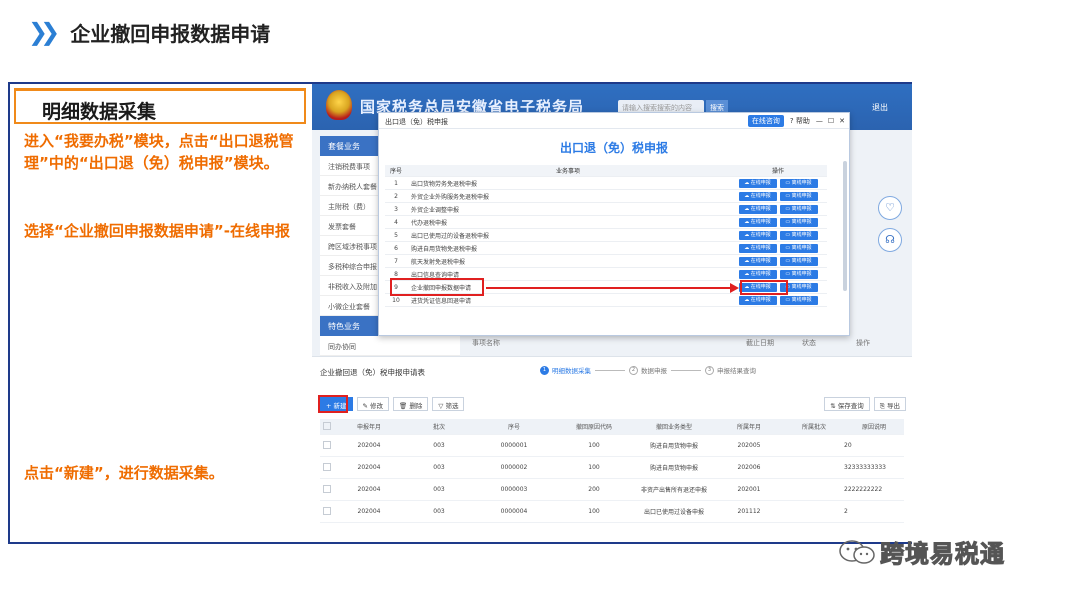  Describe the element at coordinates (890, 240) in the screenshot. I see `headset-icon: ☊` at that location.